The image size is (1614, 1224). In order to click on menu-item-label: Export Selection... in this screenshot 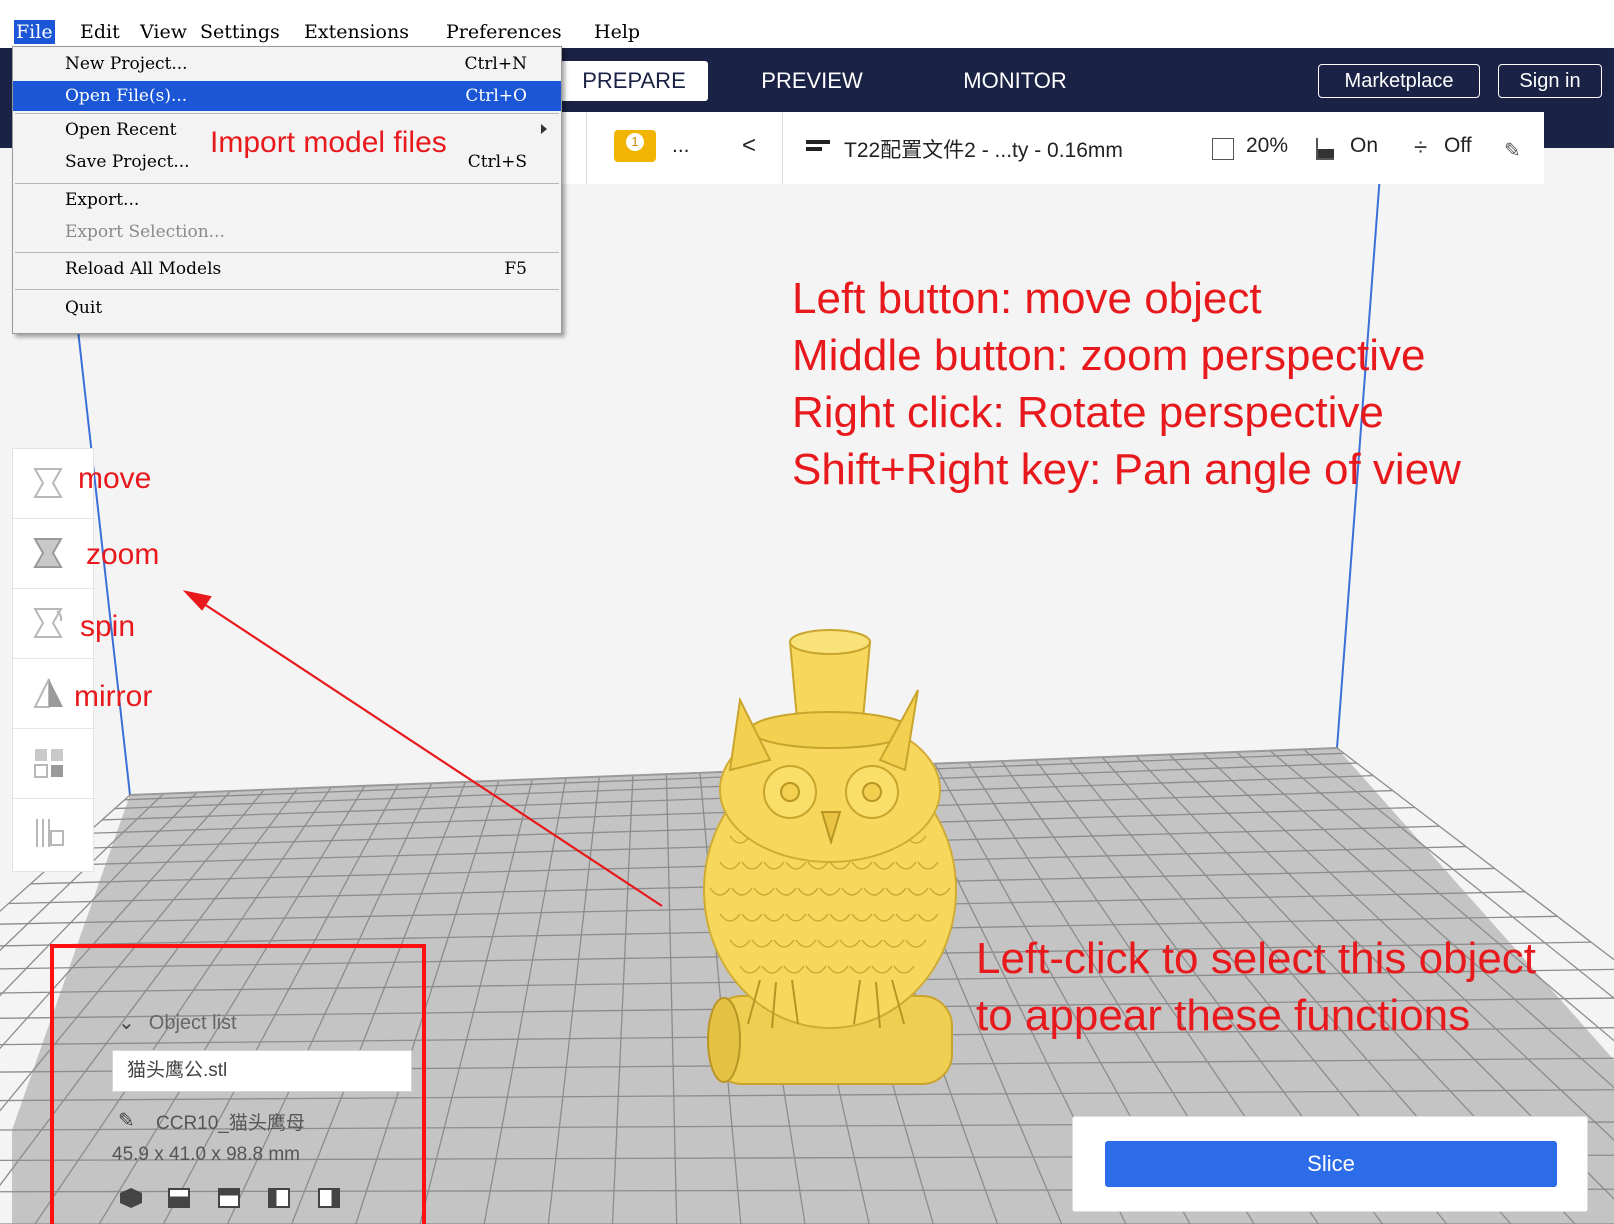, I will do `click(145, 232)`.